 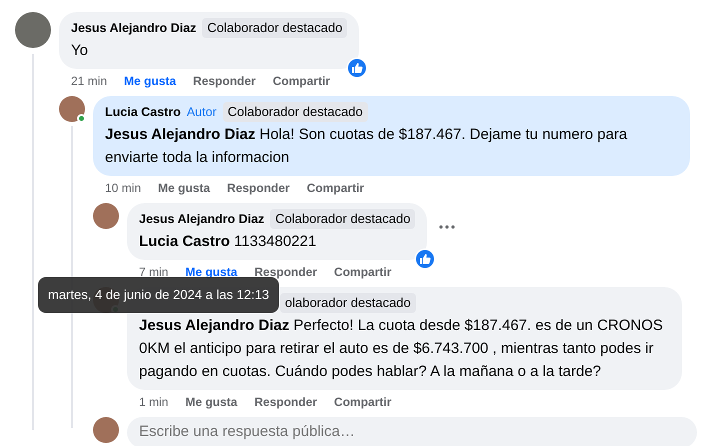 What do you see at coordinates (143, 112) in the screenshot?
I see `author-name: Lucia Castro` at bounding box center [143, 112].